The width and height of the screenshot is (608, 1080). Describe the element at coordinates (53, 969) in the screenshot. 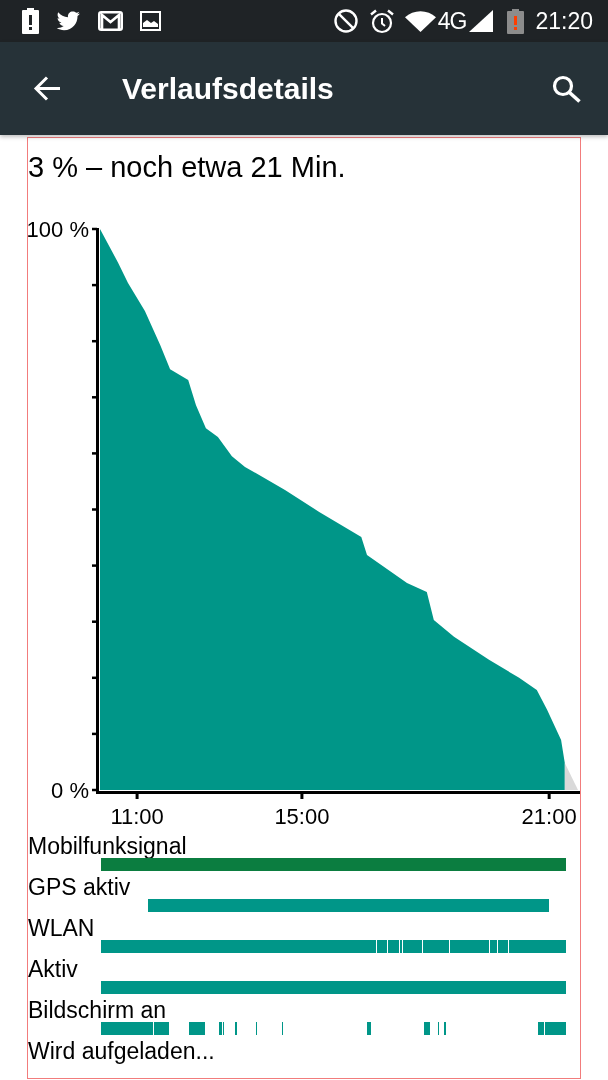

I see `timeline-label: Aktiv` at that location.